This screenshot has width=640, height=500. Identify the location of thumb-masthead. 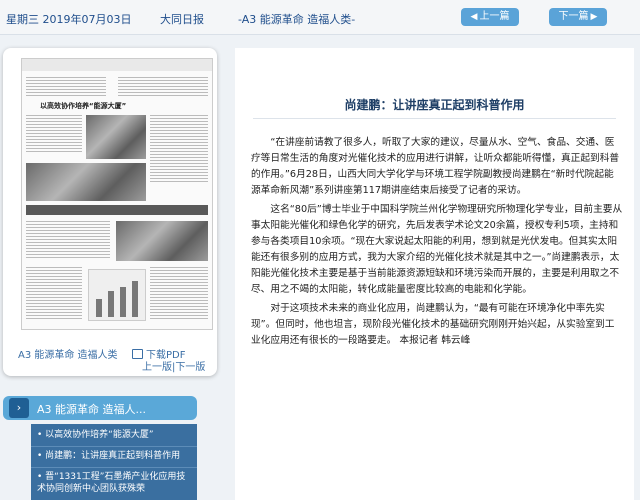
(117, 65).